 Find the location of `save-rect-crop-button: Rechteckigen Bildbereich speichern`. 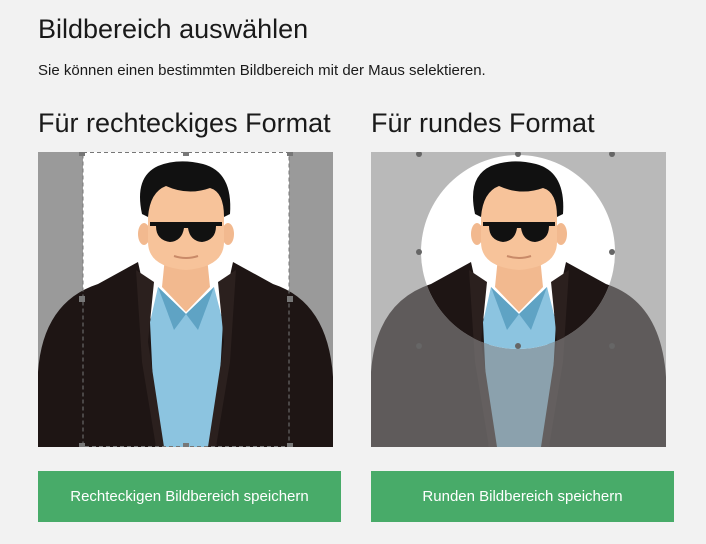

save-rect-crop-button: Rechteckigen Bildbereich speichern is located at coordinates (189, 496).